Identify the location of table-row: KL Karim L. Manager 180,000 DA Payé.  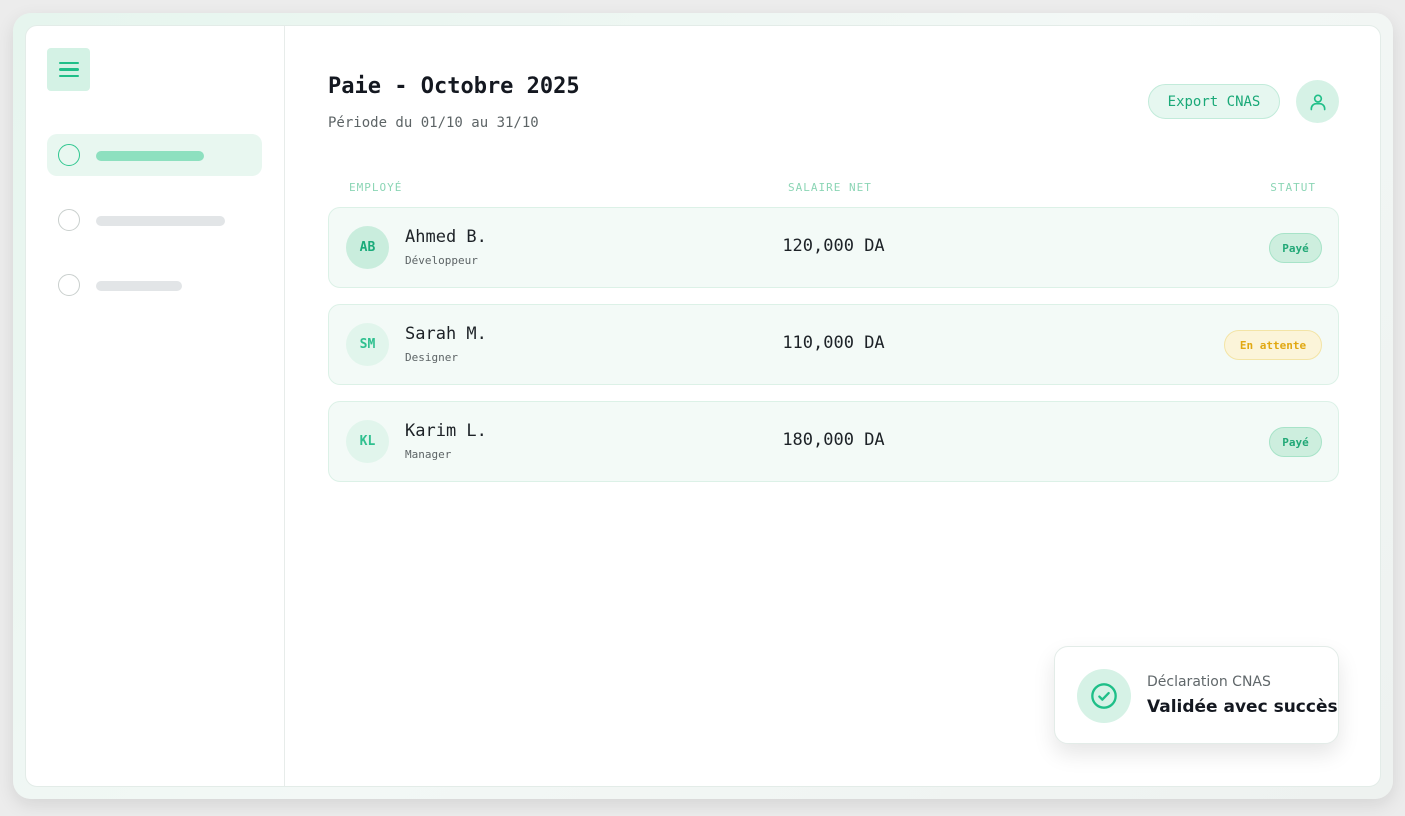
(833, 441).